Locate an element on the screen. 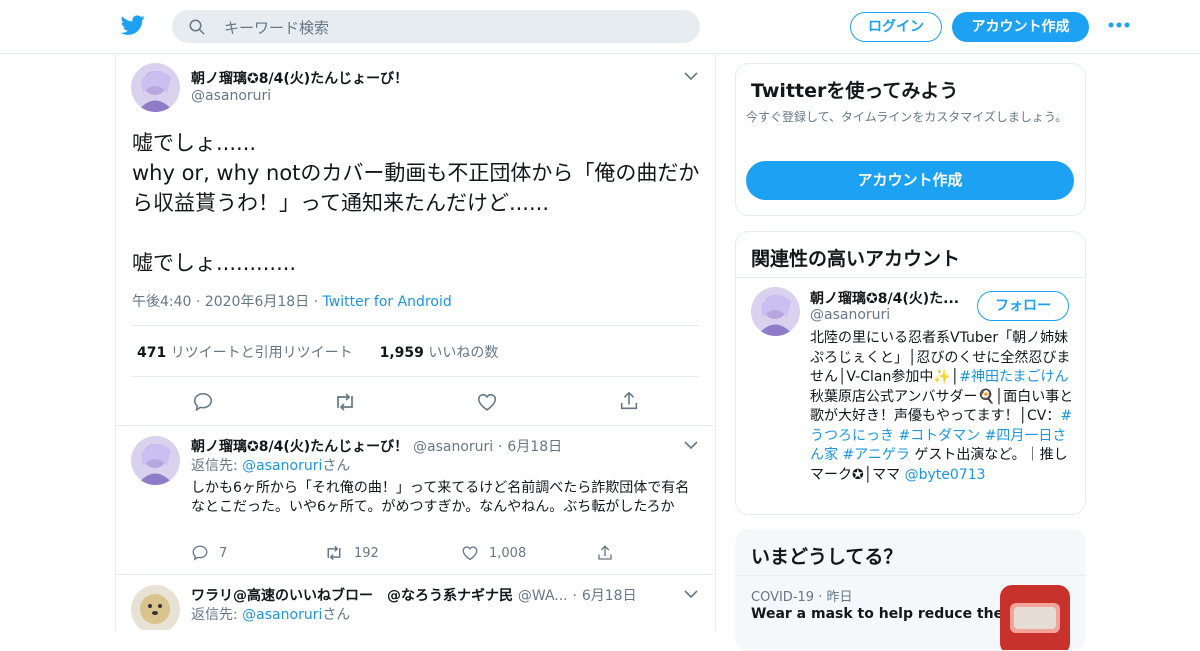 The width and height of the screenshot is (1200, 651). related-card-title: 関連性の高いアカウント is located at coordinates (856, 259).